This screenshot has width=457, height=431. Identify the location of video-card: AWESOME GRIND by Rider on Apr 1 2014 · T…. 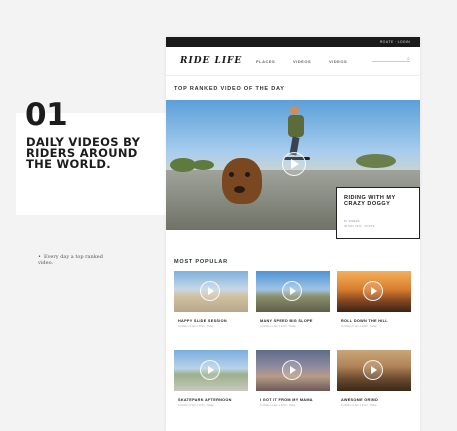
(374, 381).